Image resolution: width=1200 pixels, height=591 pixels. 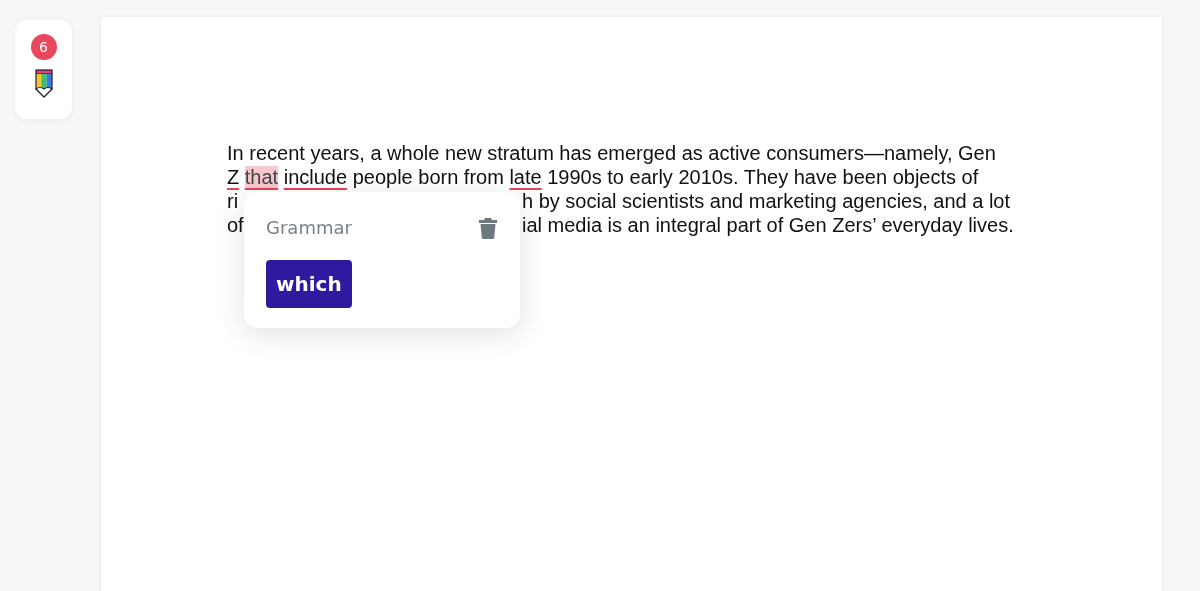 What do you see at coordinates (235, 225) in the screenshot?
I see `paragraph-text: of` at bounding box center [235, 225].